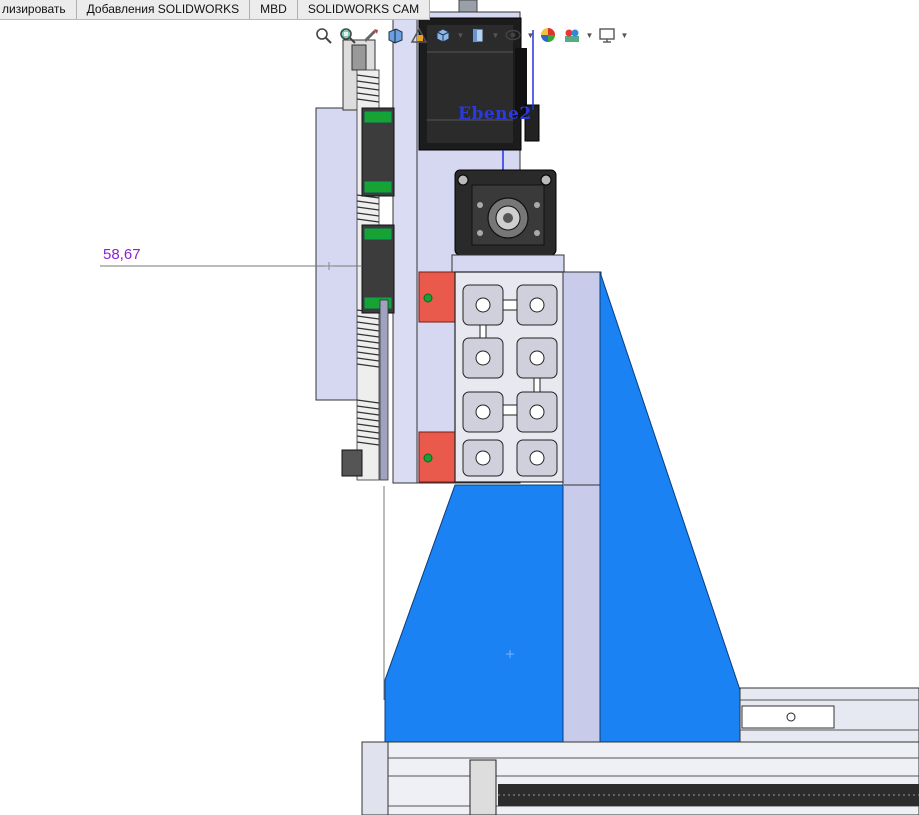  Describe the element at coordinates (274, 9) in the screenshot. I see `tab-mbd: MBD` at that location.